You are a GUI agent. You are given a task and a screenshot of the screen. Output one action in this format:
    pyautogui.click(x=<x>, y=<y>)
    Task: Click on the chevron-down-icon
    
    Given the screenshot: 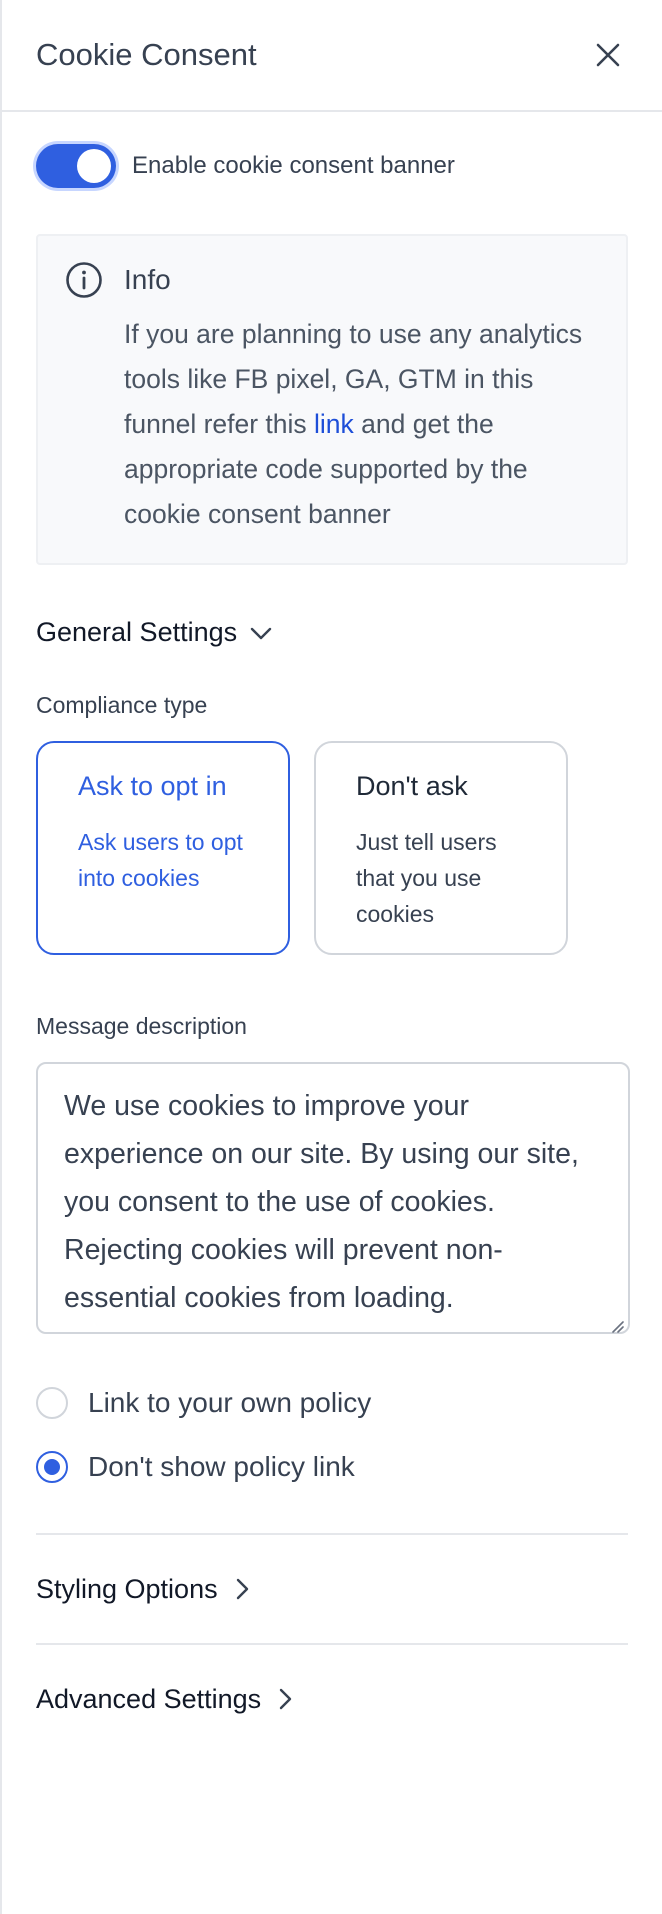 What is the action you would take?
    pyautogui.click(x=261, y=633)
    